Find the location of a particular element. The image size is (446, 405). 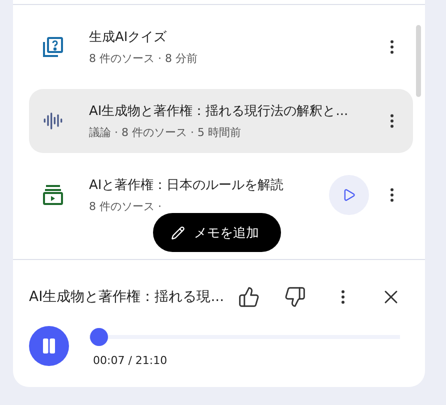

video-icon is located at coordinates (53, 195).